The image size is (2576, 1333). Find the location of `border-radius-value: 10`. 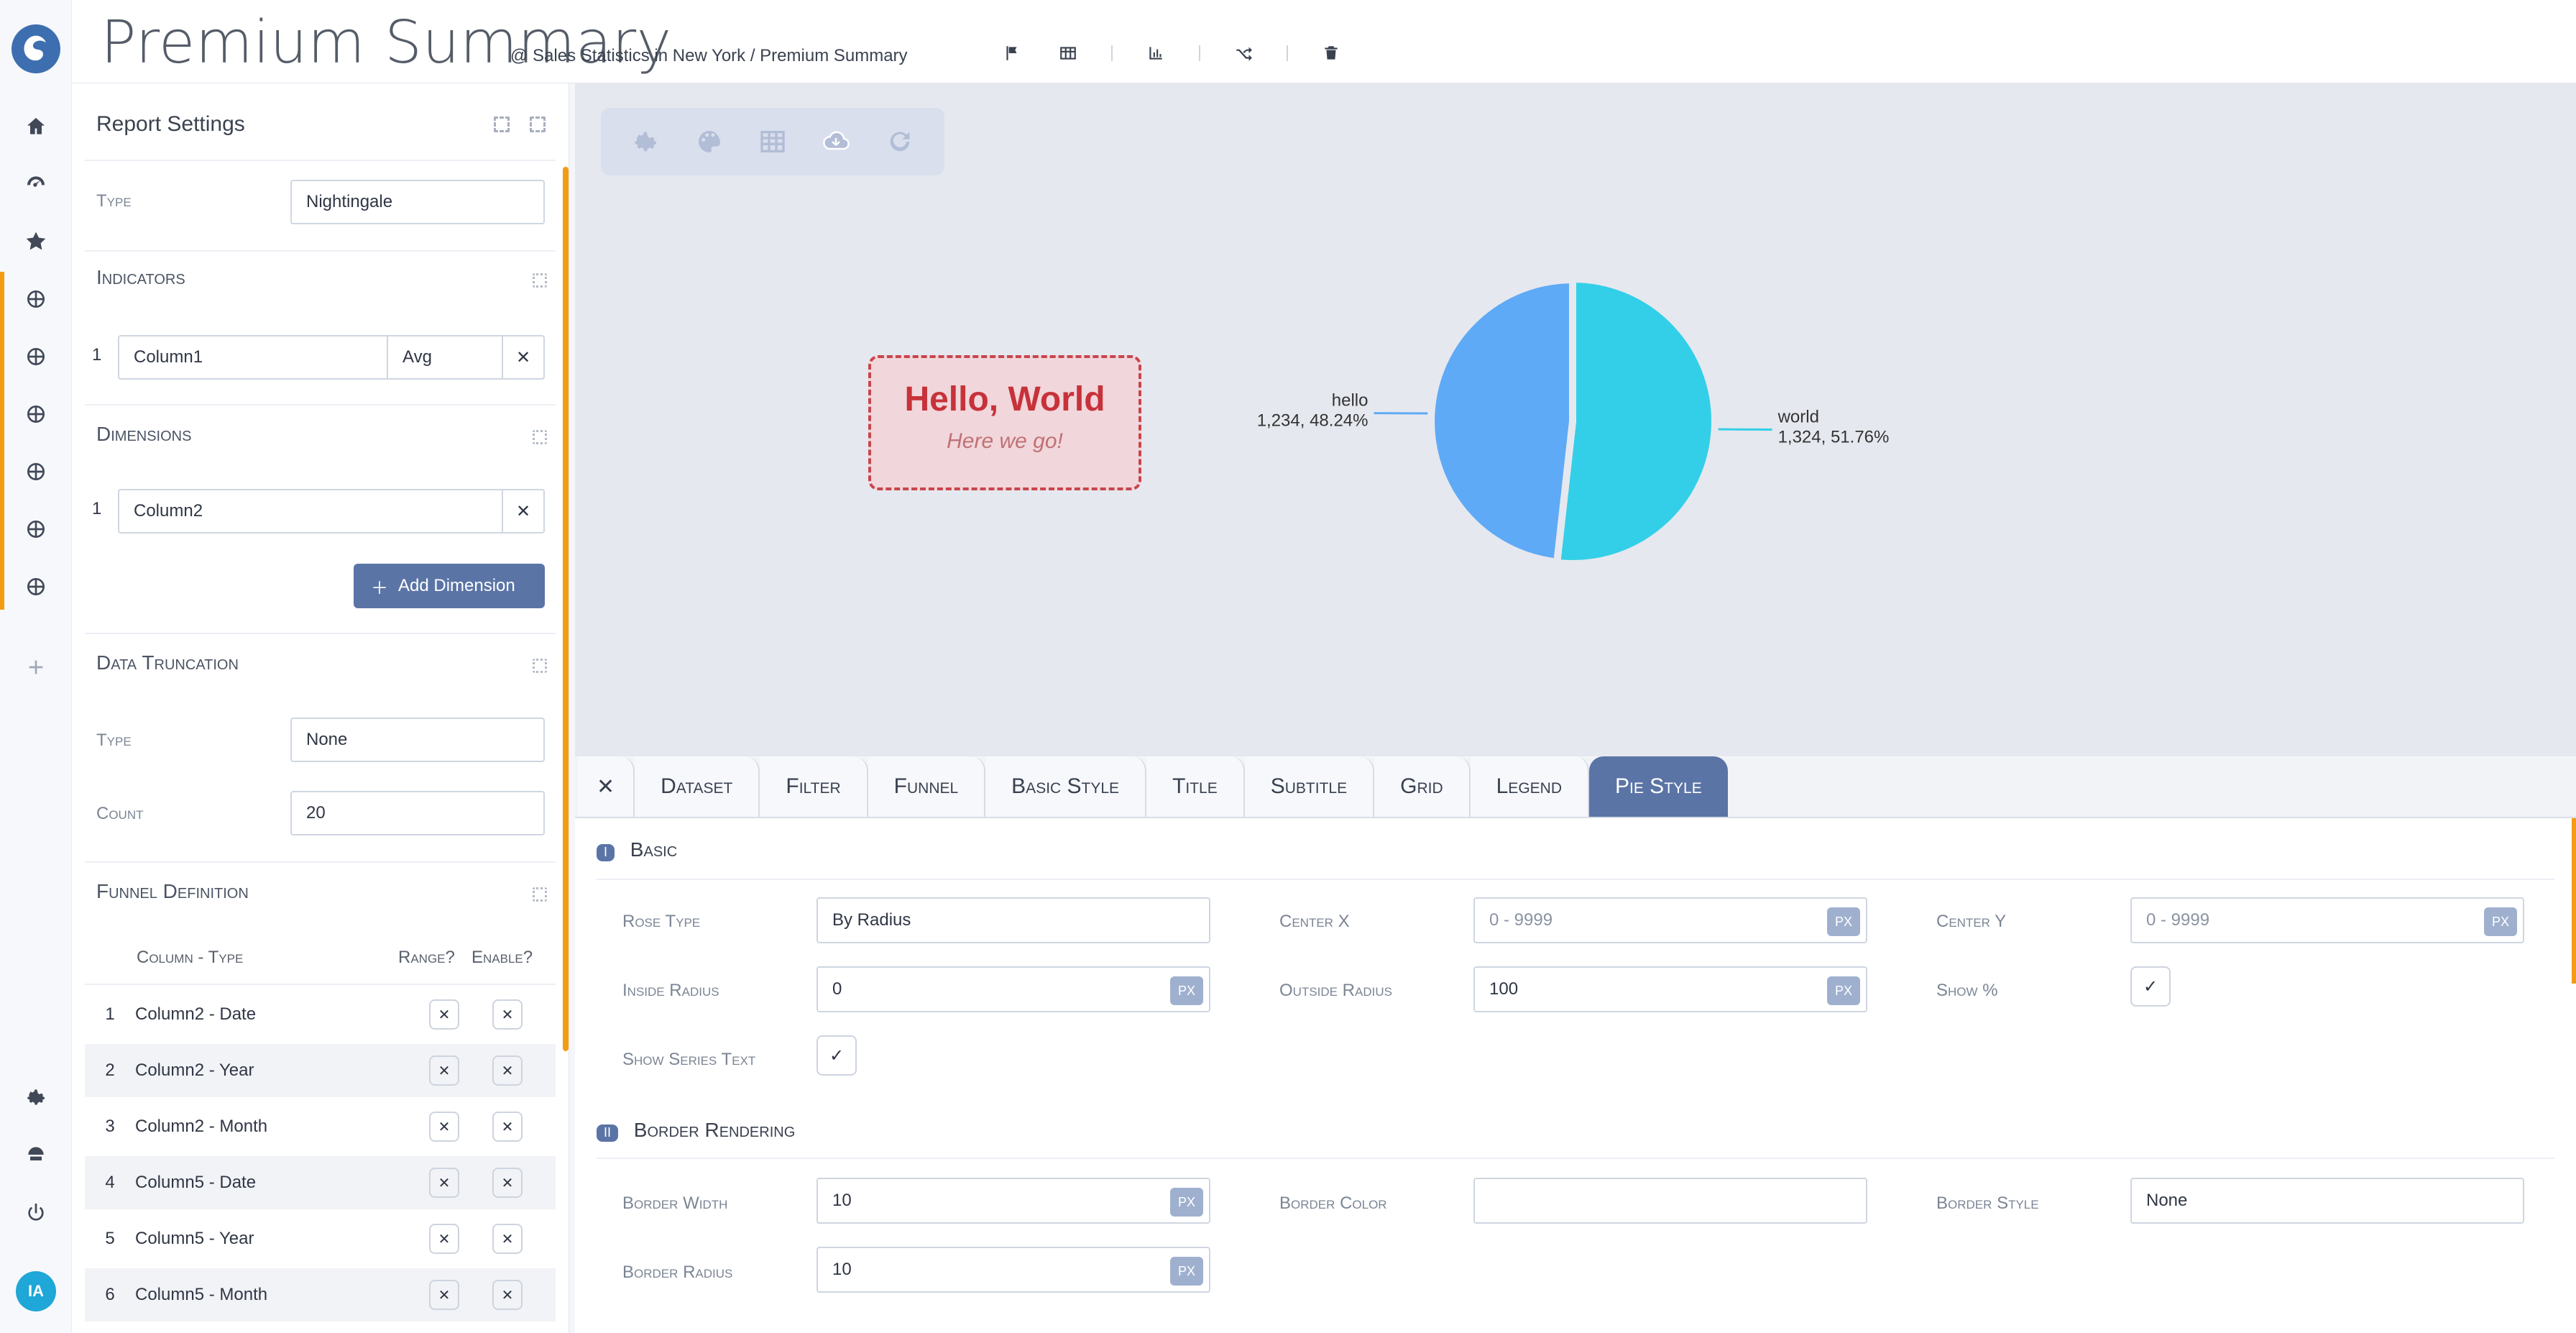

border-radius-value: 10 is located at coordinates (842, 1269).